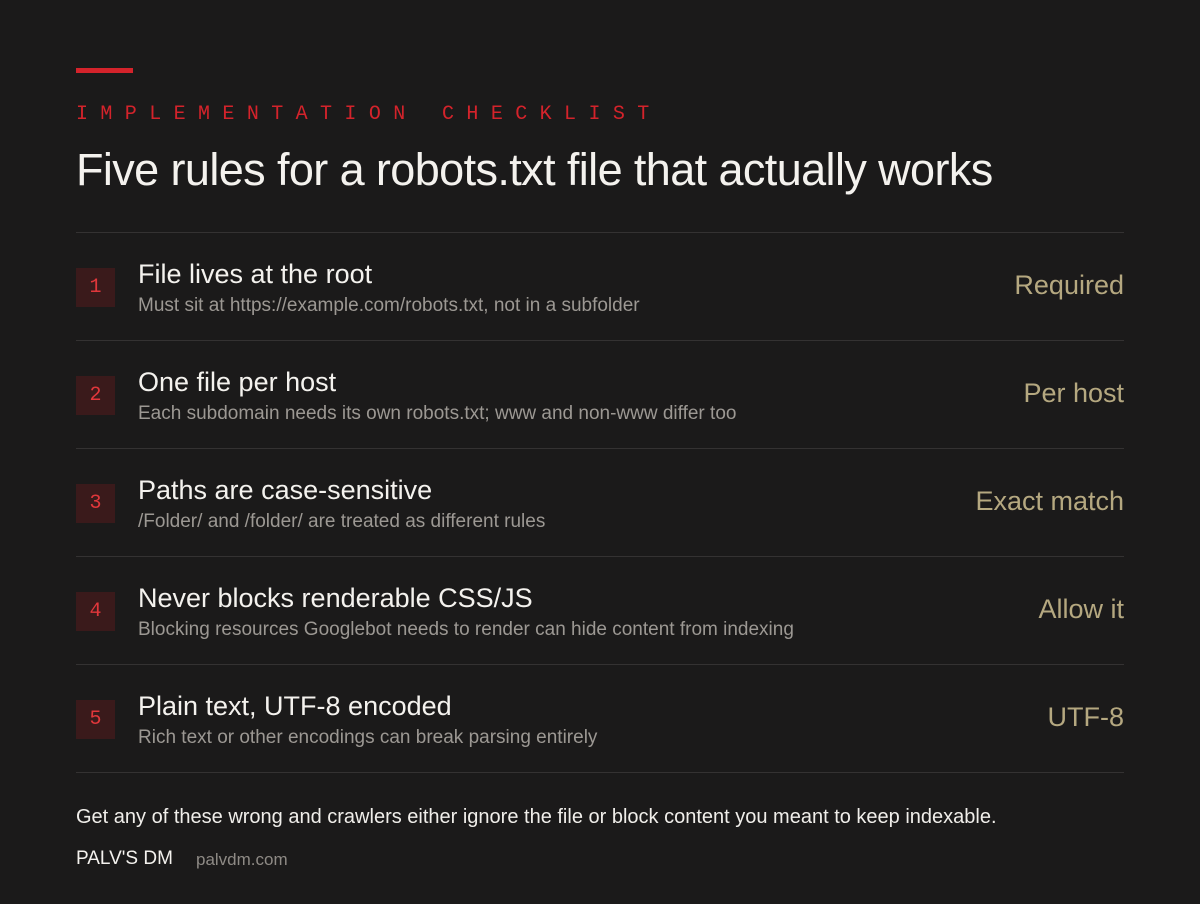 The height and width of the screenshot is (904, 1200). I want to click on rule-title: Plain text, UTF-8 encoded, so click(295, 706).